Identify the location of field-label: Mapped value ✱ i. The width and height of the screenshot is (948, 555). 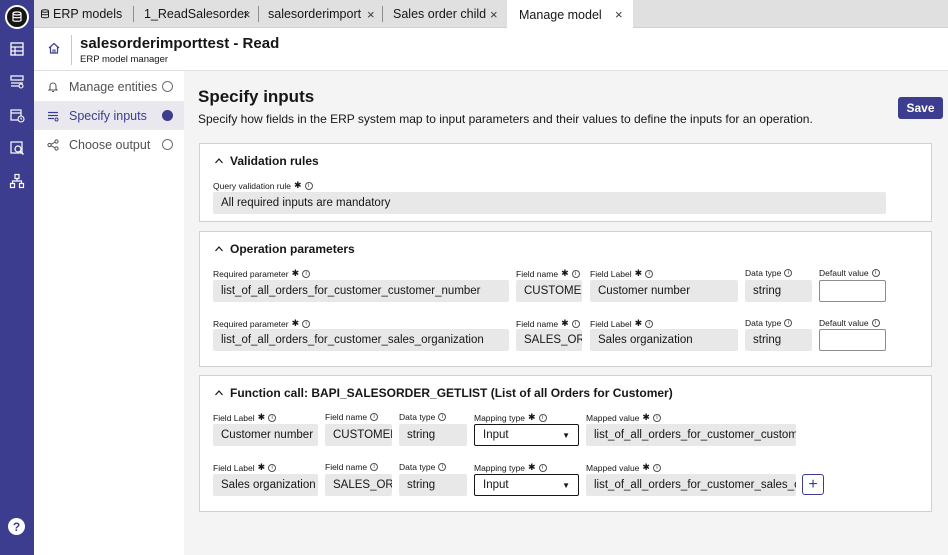
(623, 467).